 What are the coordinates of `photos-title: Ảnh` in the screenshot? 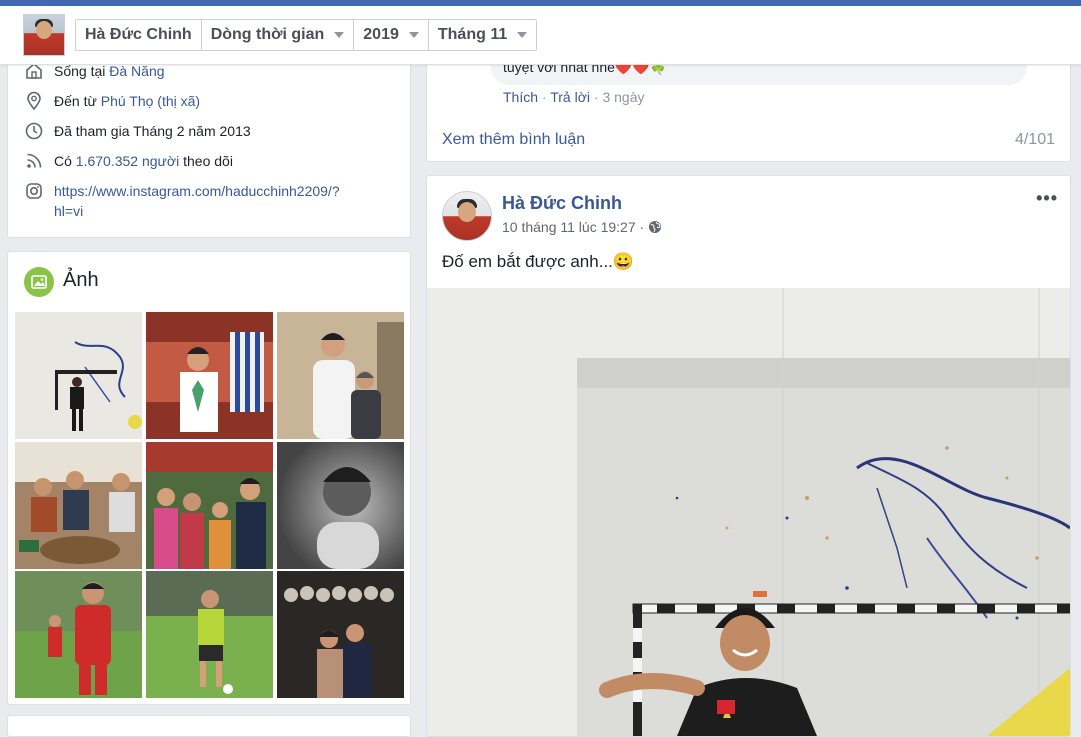 It's located at (81, 280).